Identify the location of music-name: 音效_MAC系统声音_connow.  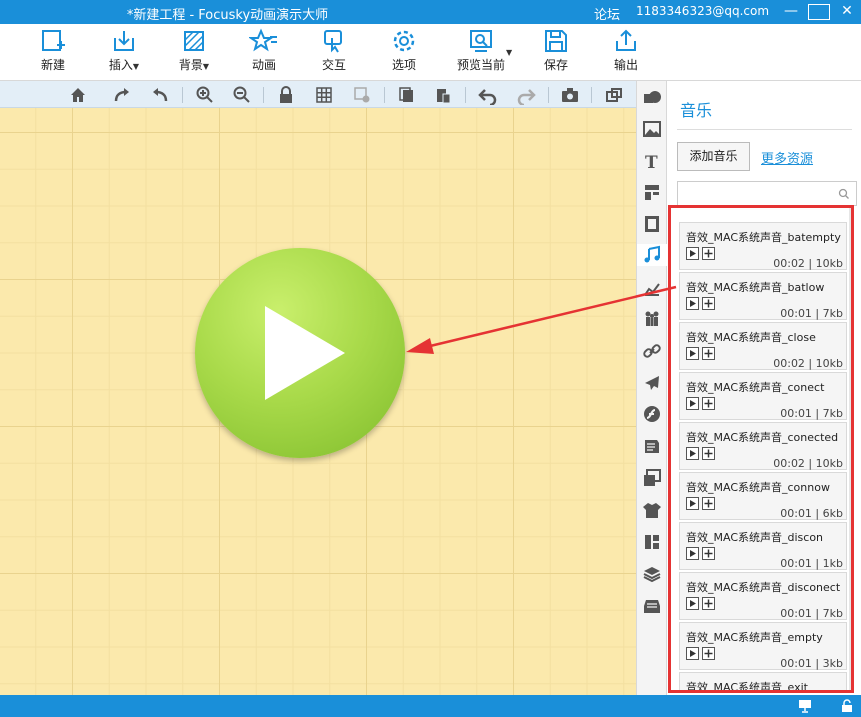
(758, 487).